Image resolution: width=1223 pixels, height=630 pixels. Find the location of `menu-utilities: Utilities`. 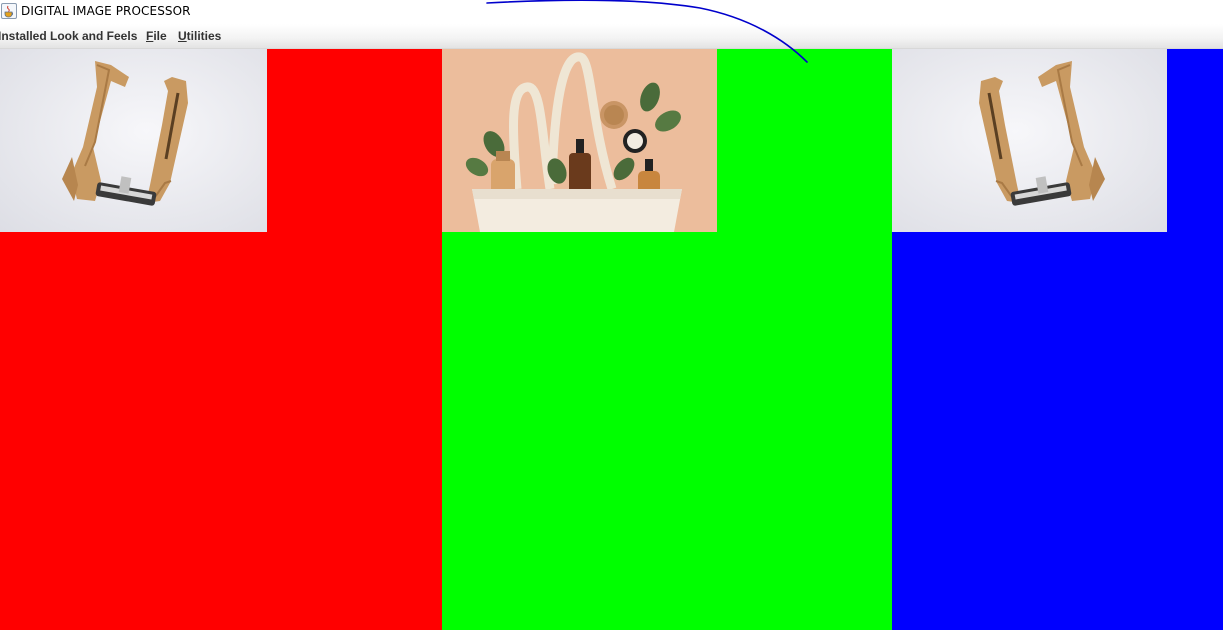

menu-utilities: Utilities is located at coordinates (199, 36).